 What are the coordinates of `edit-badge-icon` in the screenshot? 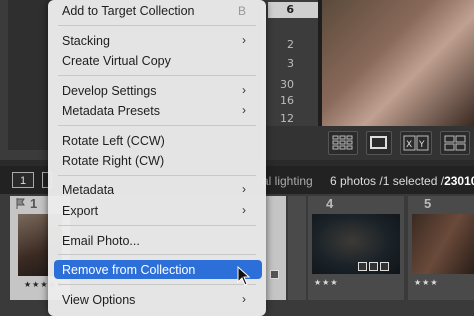 It's located at (384, 266).